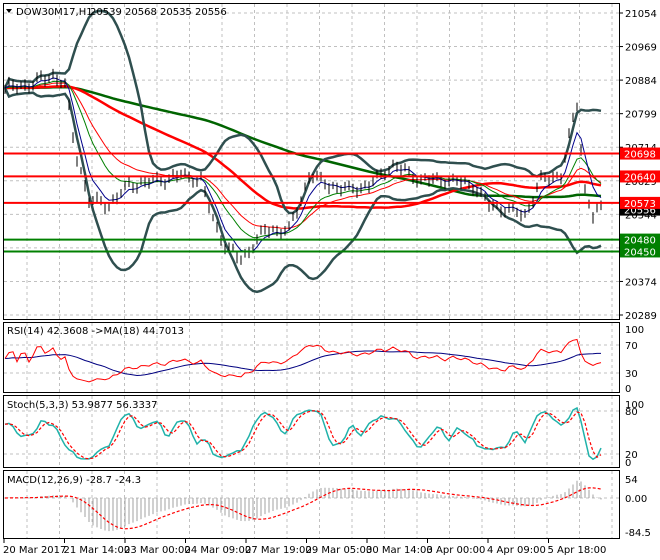  Describe the element at coordinates (631, 346) in the screenshot. I see `rsi-axis-label: 70` at that location.